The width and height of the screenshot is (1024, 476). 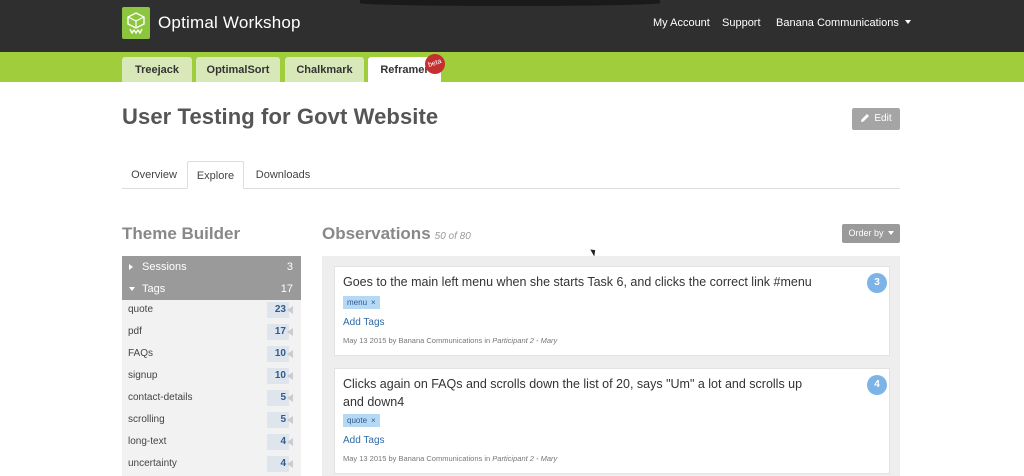 I want to click on tag-name: signup, so click(x=143, y=375).